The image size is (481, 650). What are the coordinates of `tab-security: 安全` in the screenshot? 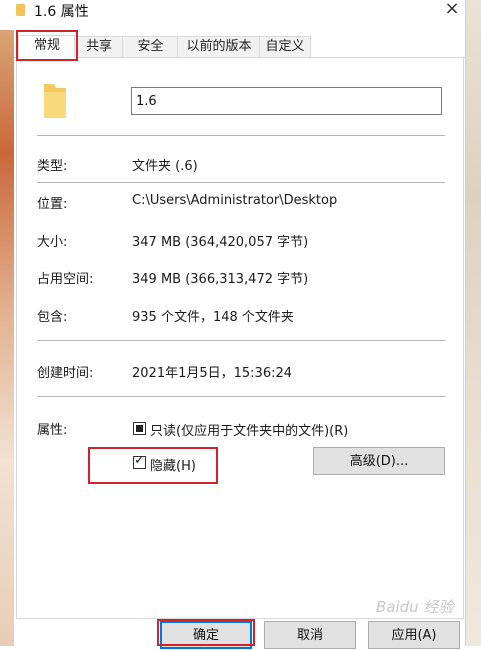 It's located at (150, 46).